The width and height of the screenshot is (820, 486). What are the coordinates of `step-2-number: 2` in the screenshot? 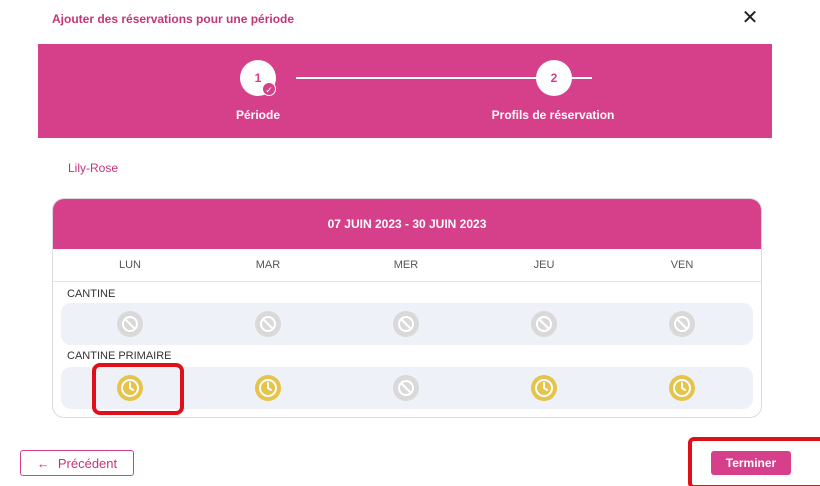 It's located at (554, 78).